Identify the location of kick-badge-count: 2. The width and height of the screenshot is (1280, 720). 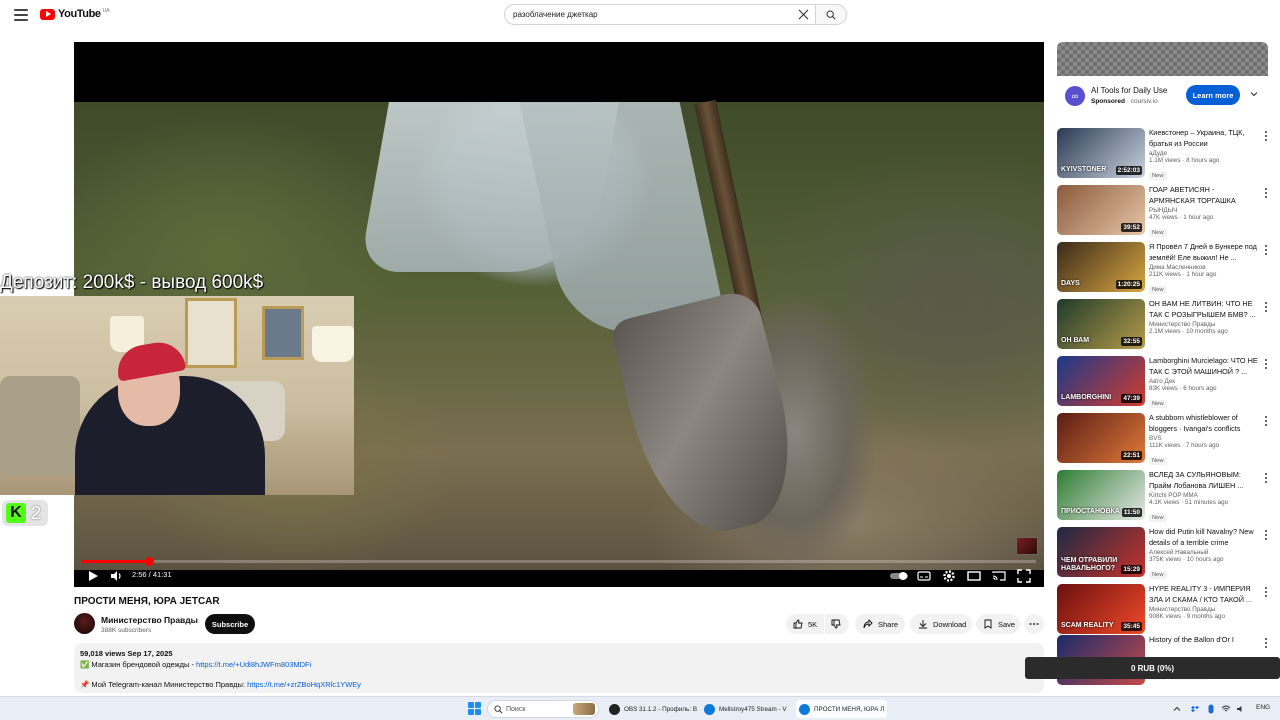
(36, 512).